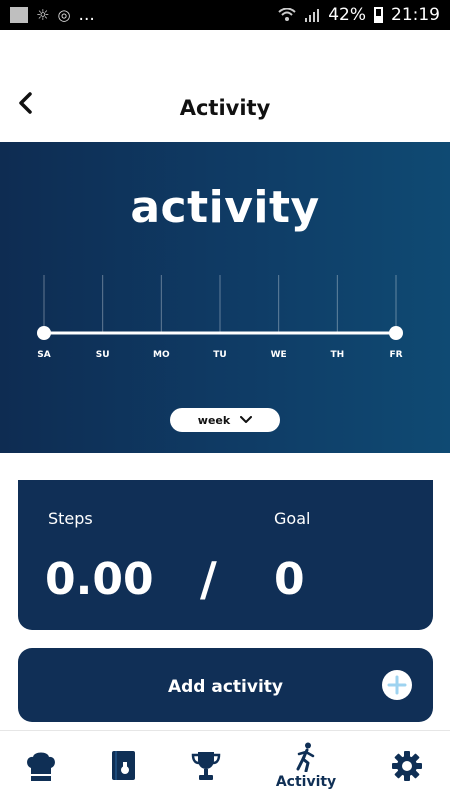 This screenshot has width=450, height=800. I want to click on day-label: SU, so click(103, 355).